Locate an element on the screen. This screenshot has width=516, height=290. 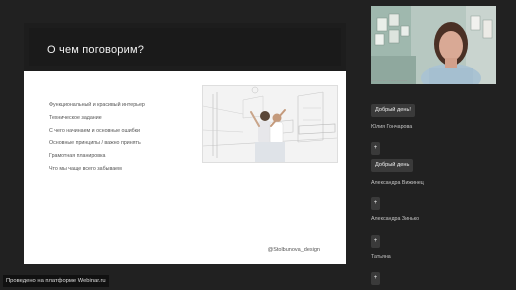
slide-header: О чем поговорим? is located at coordinates (185, 47).